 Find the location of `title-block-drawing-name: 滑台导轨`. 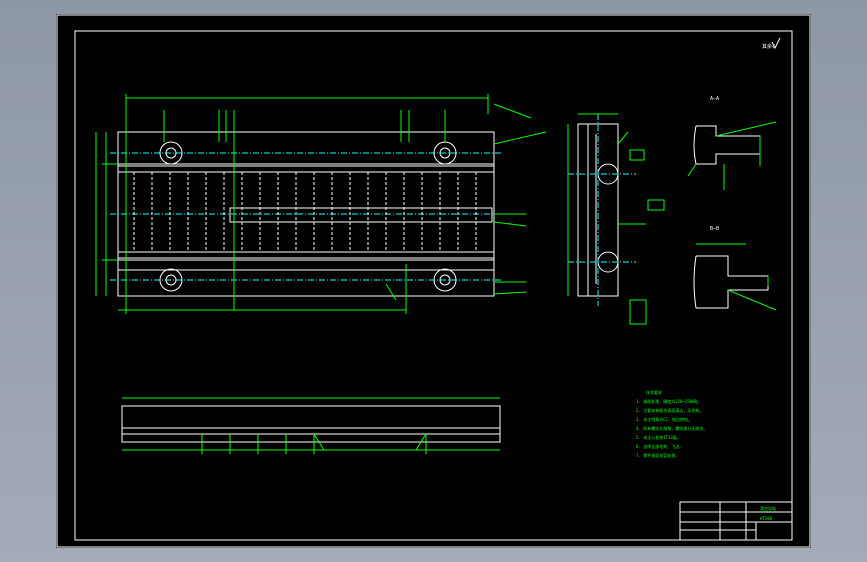

title-block-drawing-name: 滑台导轨 is located at coordinates (768, 508).